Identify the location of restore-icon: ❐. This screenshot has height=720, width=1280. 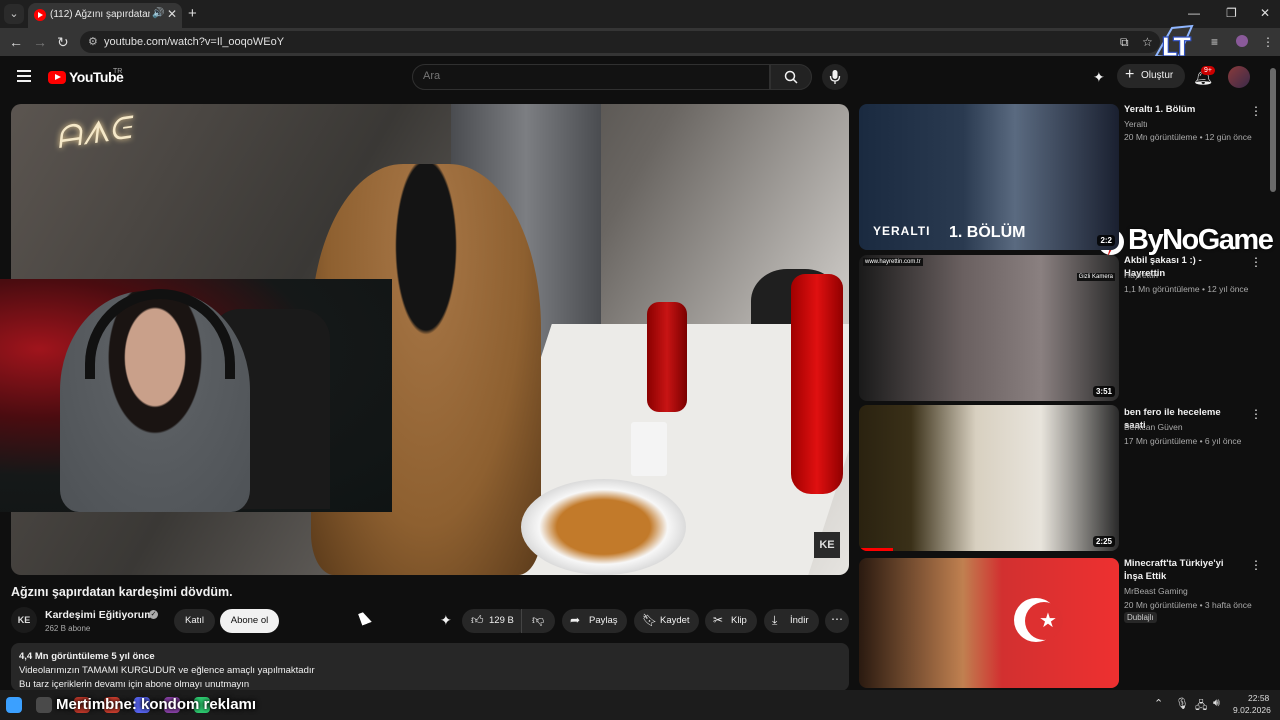
(1231, 13).